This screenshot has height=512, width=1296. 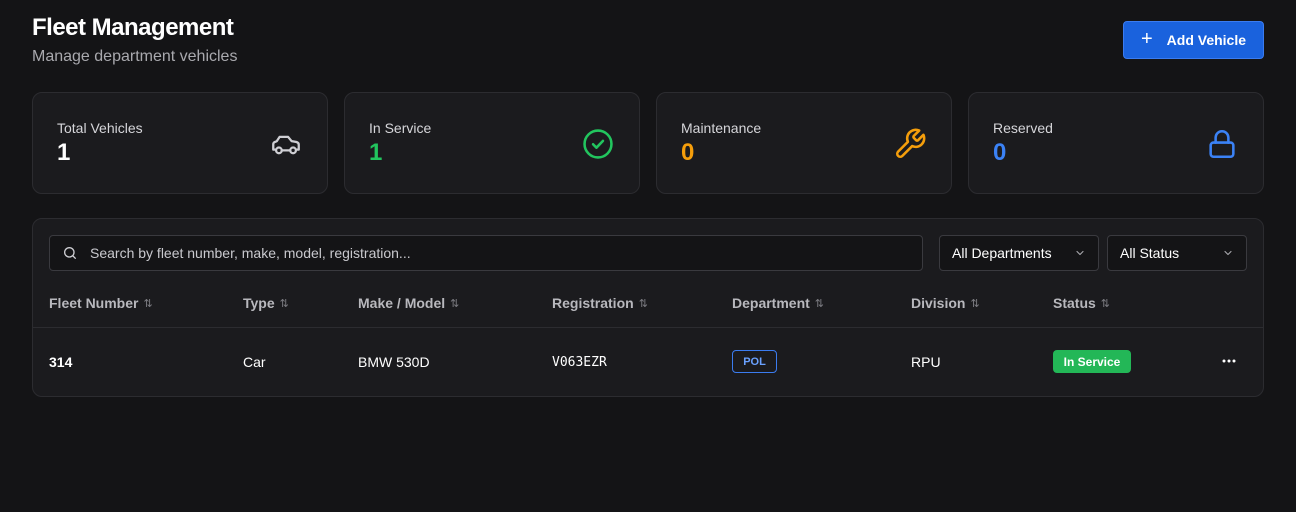 What do you see at coordinates (254, 362) in the screenshot?
I see `cell-type: Car` at bounding box center [254, 362].